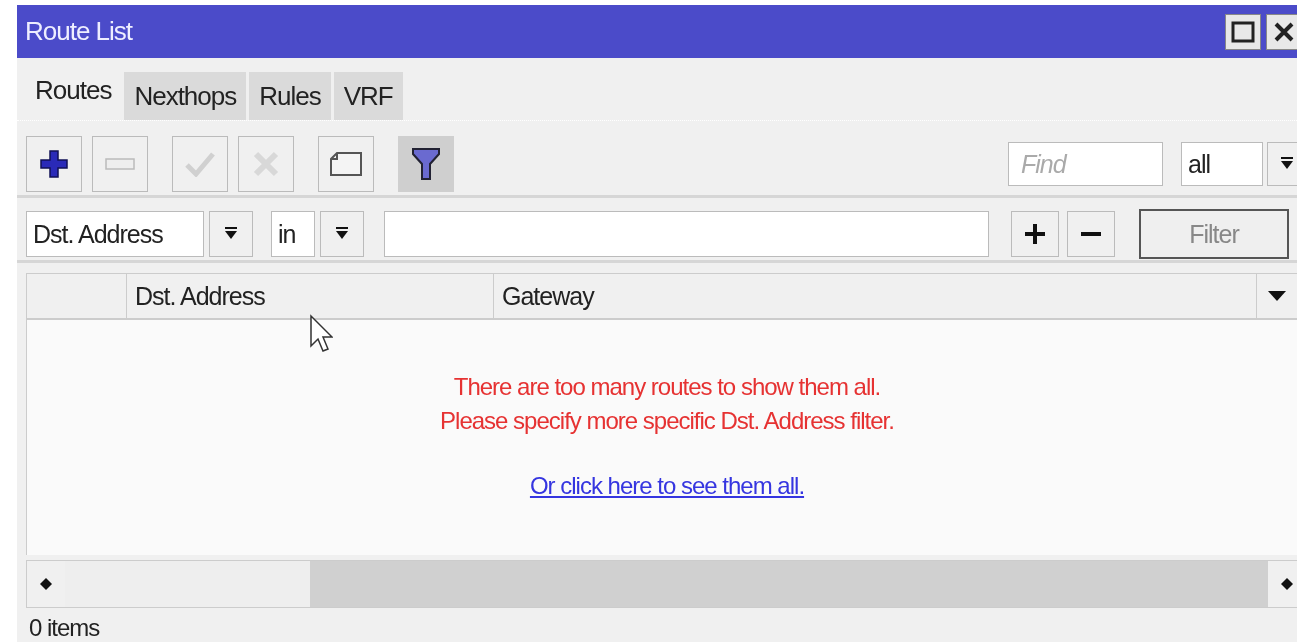 This screenshot has height=642, width=1297. What do you see at coordinates (1222, 164) in the screenshot?
I see `scope-select: all` at bounding box center [1222, 164].